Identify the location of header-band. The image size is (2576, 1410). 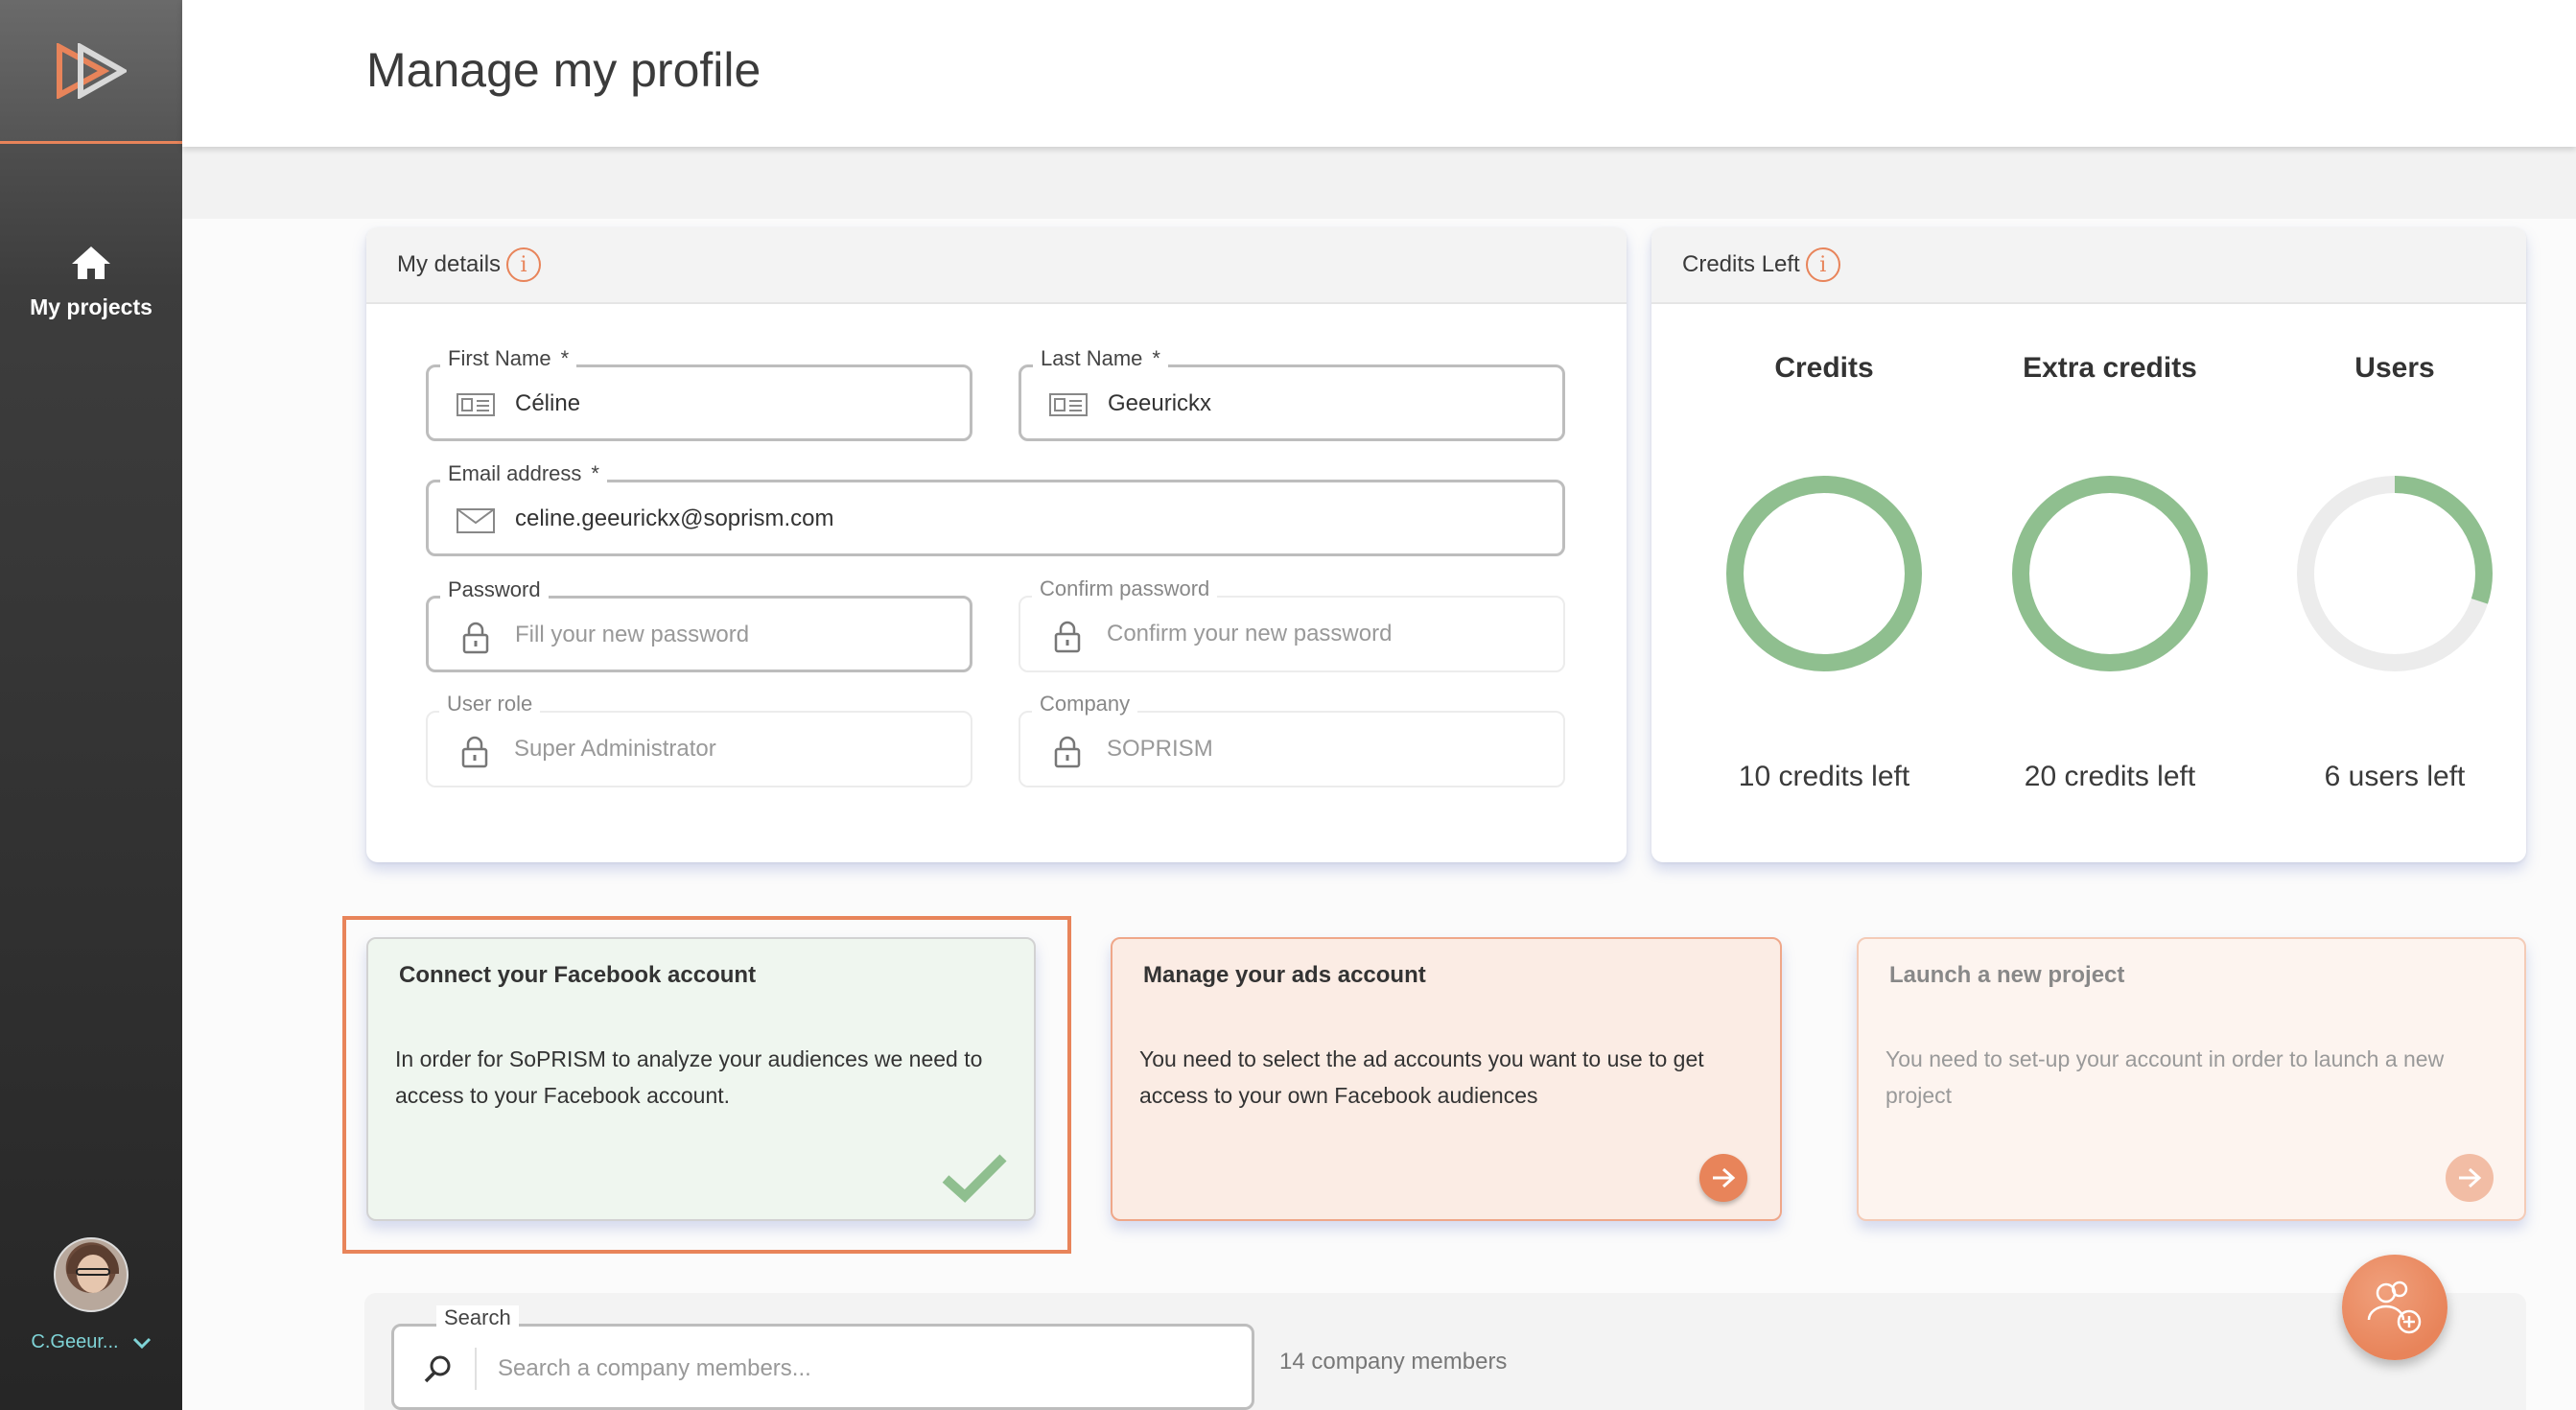
(1379, 183).